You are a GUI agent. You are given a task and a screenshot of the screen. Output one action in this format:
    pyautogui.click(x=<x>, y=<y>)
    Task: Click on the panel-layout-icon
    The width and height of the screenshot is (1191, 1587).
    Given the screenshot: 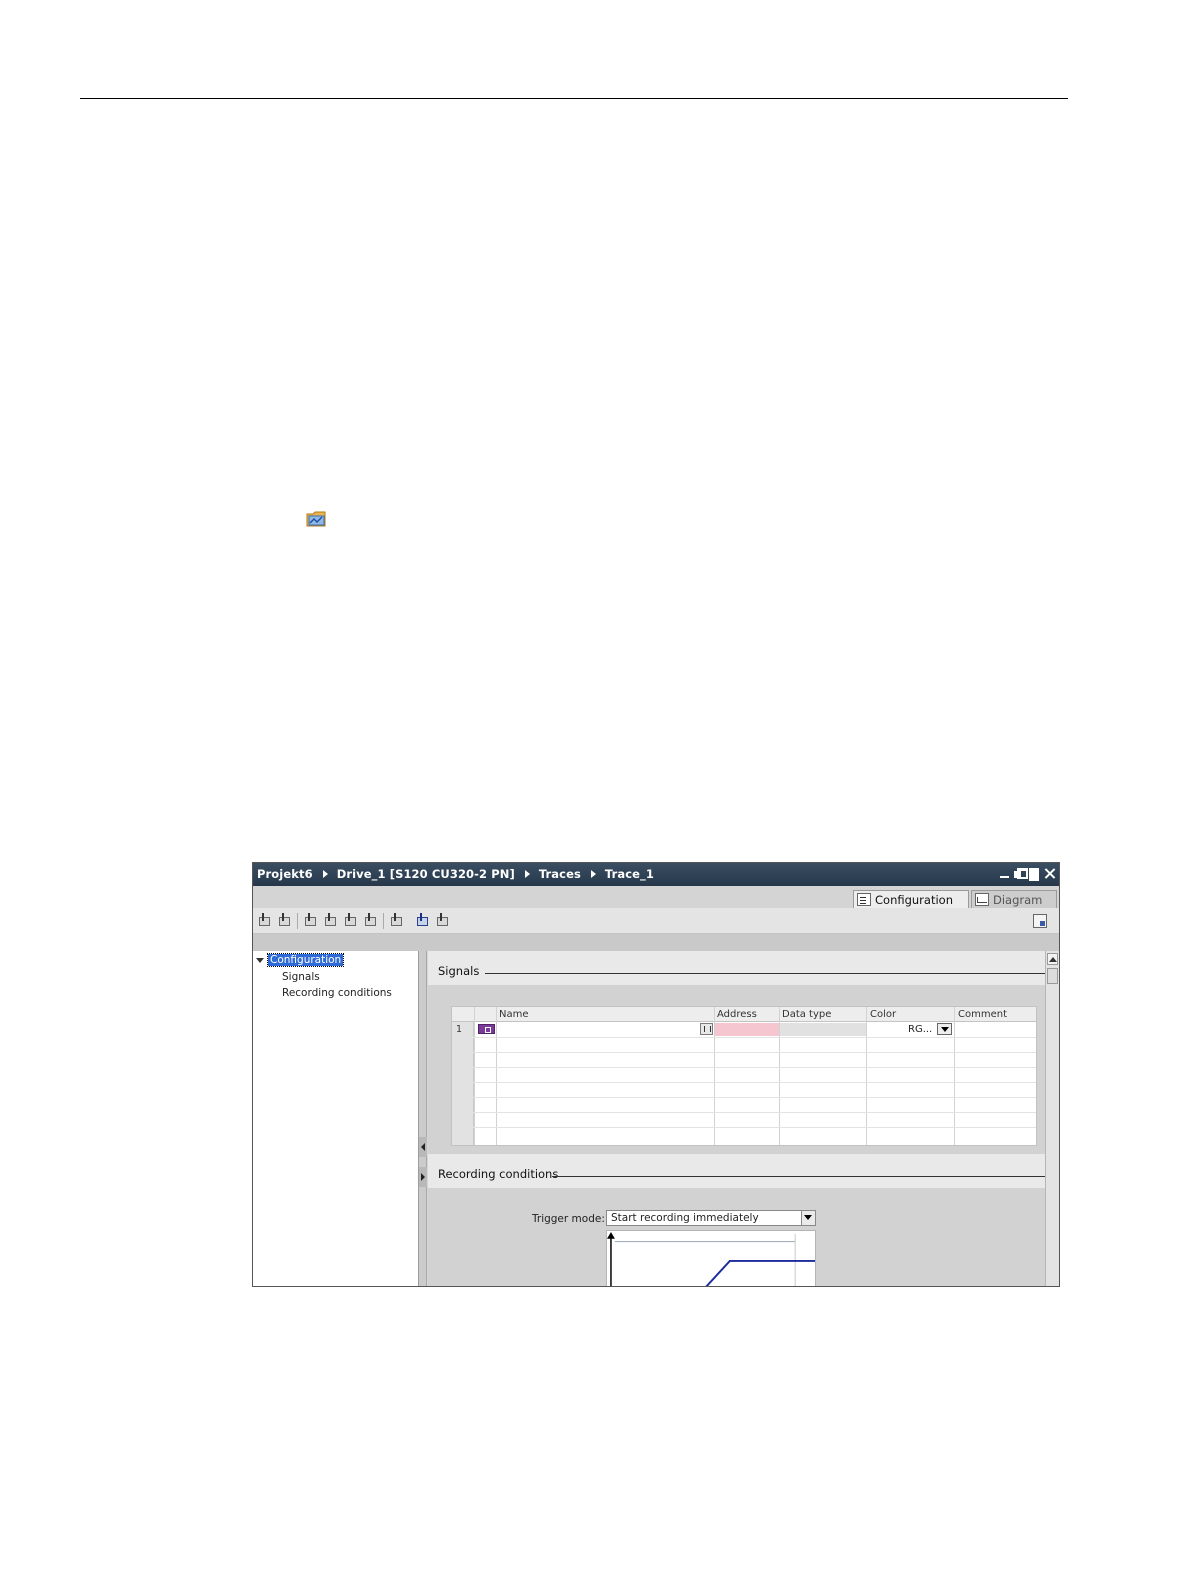 What is the action you would take?
    pyautogui.click(x=1040, y=921)
    